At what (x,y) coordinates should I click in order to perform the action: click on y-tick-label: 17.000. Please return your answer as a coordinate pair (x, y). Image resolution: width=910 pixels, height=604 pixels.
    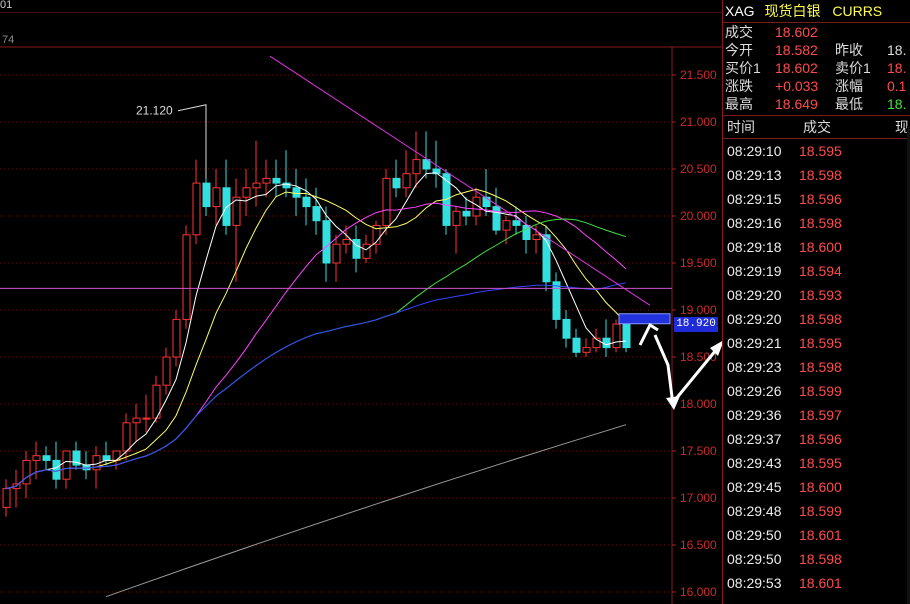
    Looking at the image, I should click on (698, 498).